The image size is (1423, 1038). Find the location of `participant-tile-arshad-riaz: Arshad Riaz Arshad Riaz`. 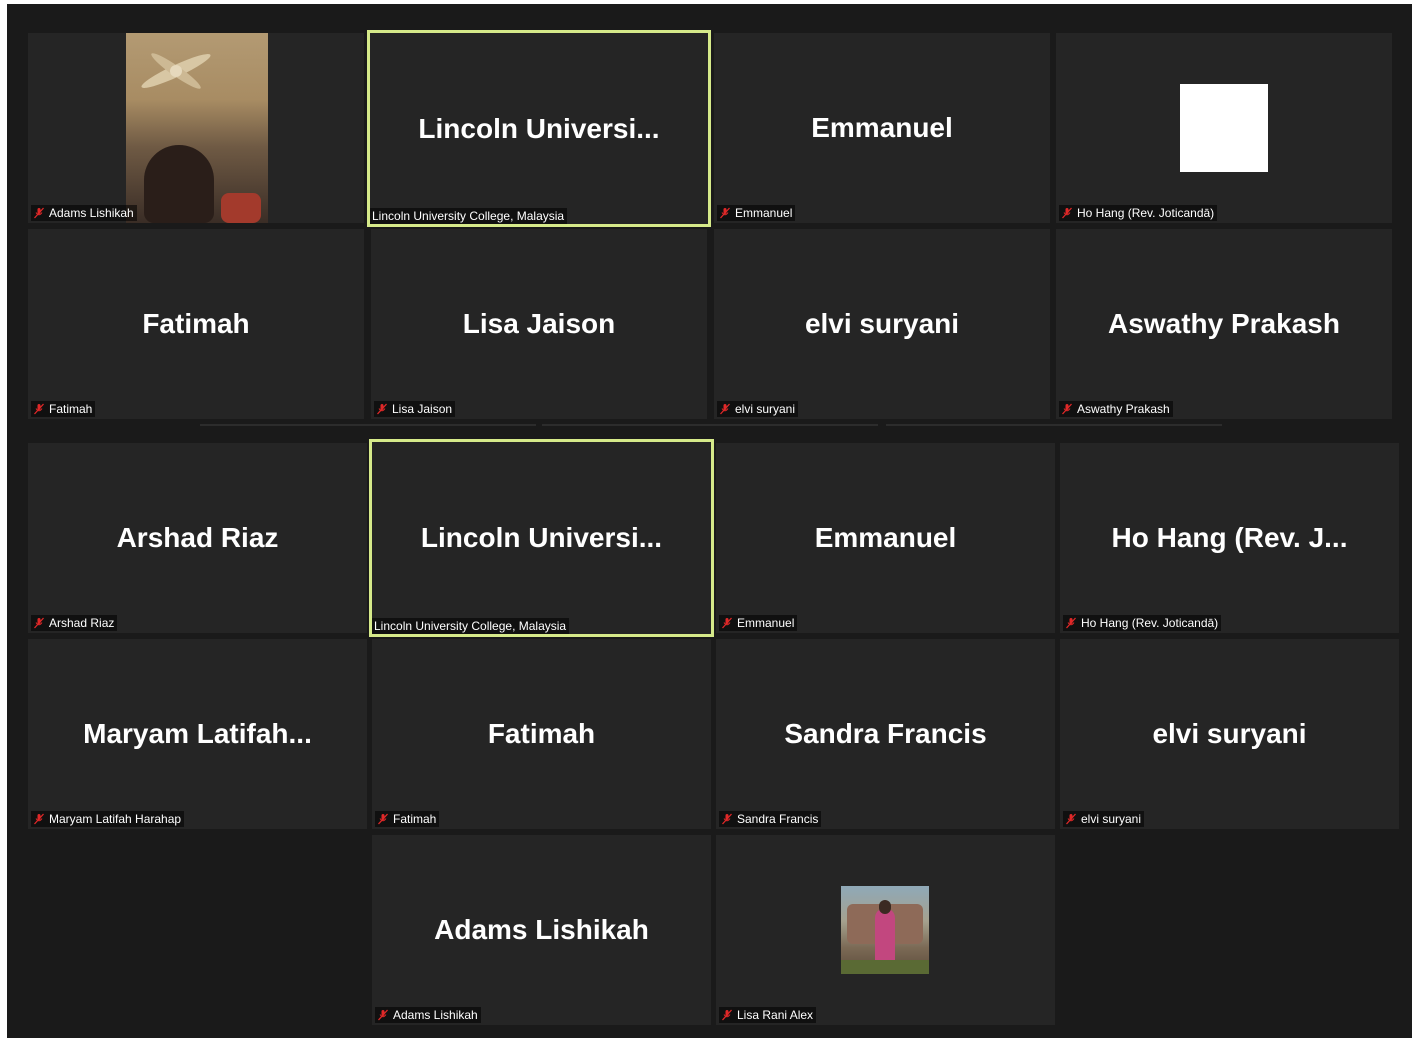

participant-tile-arshad-riaz: Arshad Riaz Arshad Riaz is located at coordinates (197, 538).